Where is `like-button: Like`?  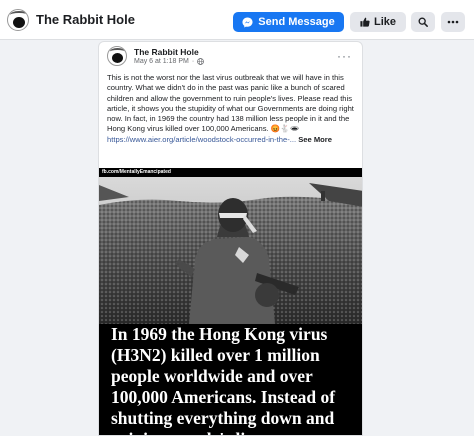
like-button: Like is located at coordinates (378, 22).